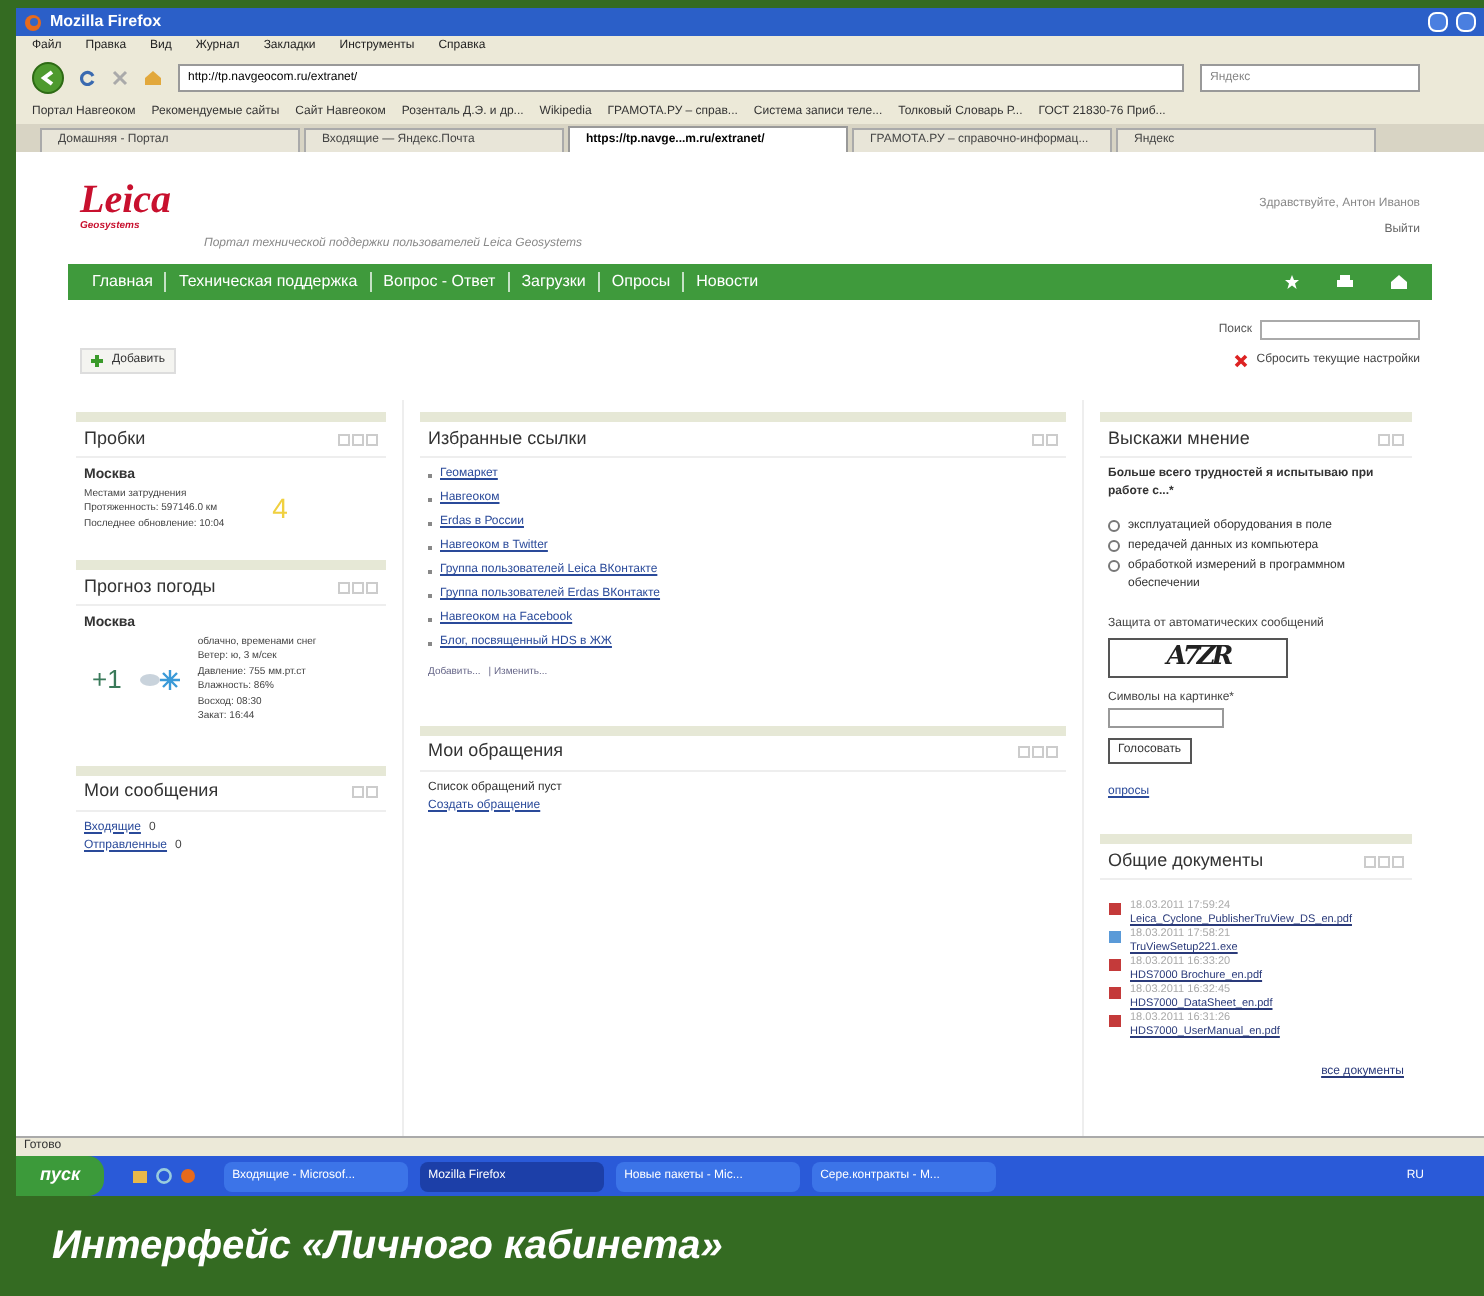 This screenshot has width=1484, height=1296. I want to click on close-icon, so click(1241, 361).